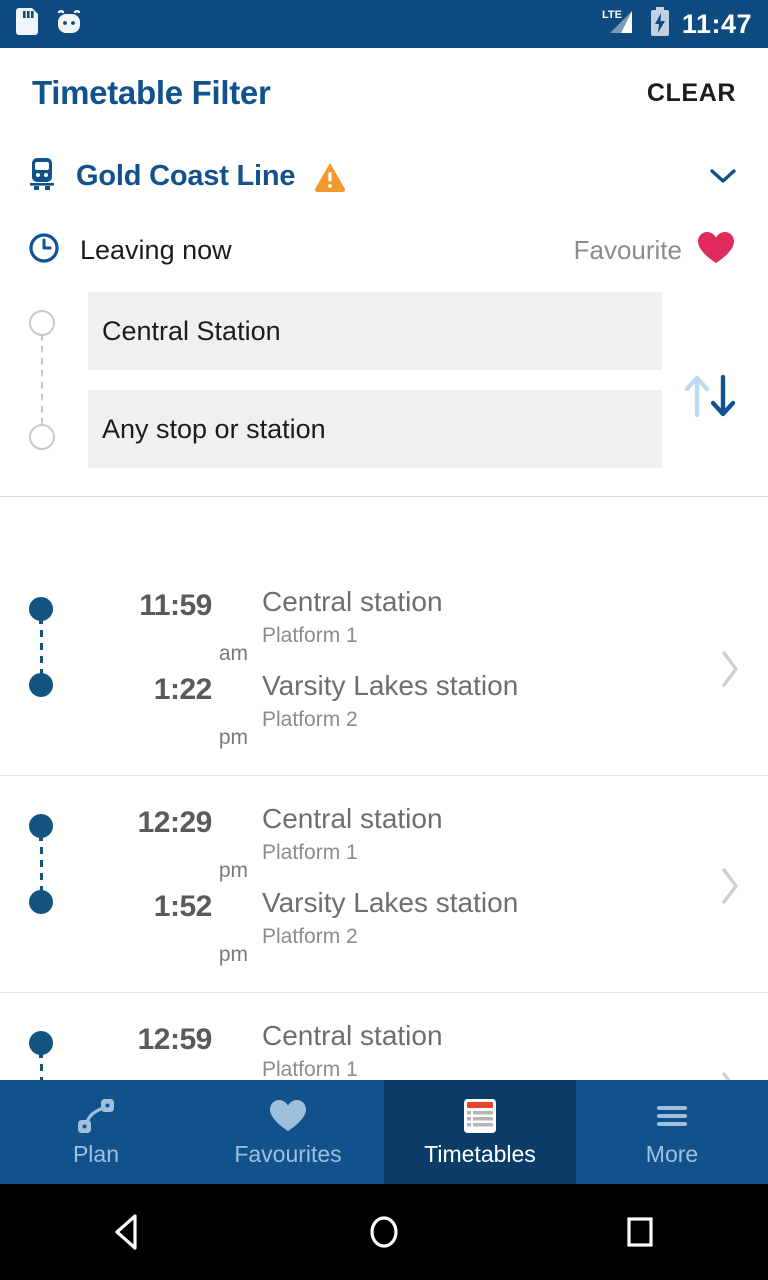  What do you see at coordinates (672, 1153) in the screenshot?
I see `tab-more-label: More` at bounding box center [672, 1153].